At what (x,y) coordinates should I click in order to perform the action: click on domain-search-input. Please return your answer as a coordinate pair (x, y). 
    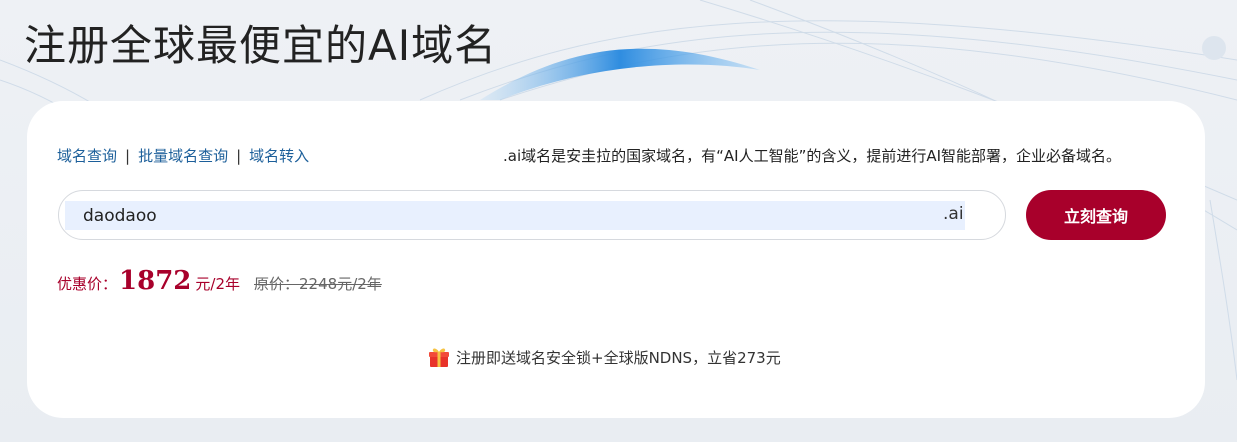
    Looking at the image, I should click on (503, 215).